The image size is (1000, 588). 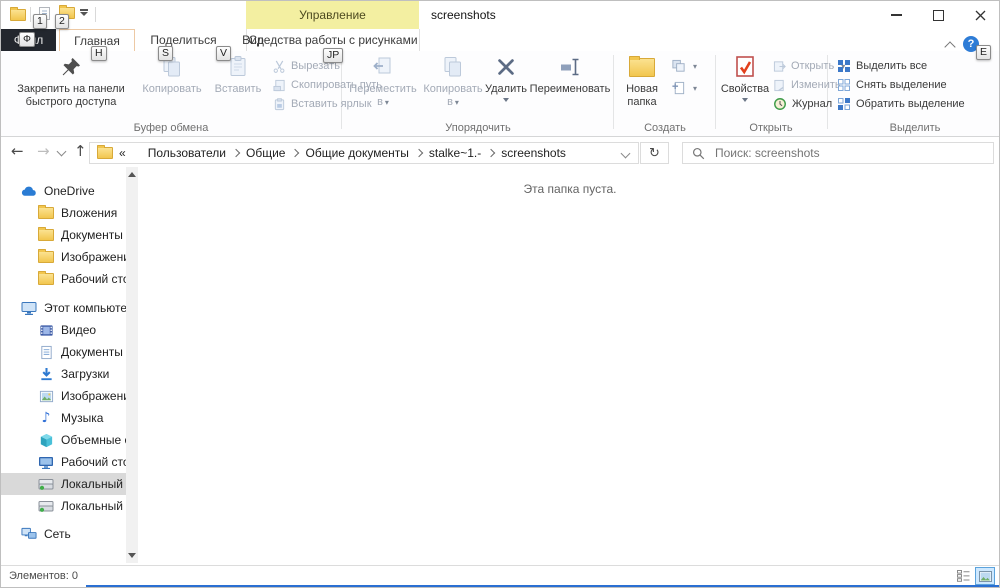 What do you see at coordinates (46, 418) in the screenshot?
I see `music-note-icon: ♪` at bounding box center [46, 418].